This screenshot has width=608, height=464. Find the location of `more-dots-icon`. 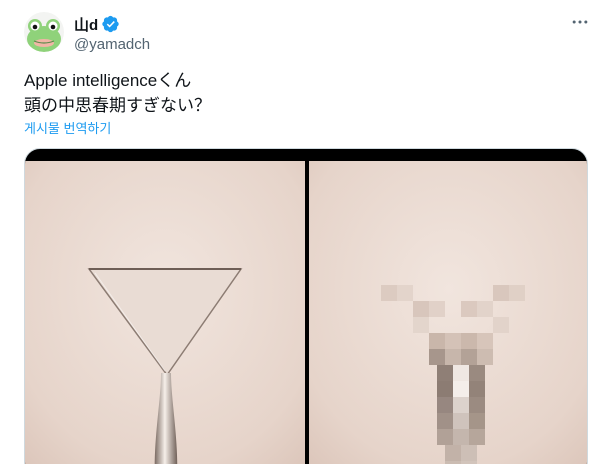

more-dots-icon is located at coordinates (580, 22).